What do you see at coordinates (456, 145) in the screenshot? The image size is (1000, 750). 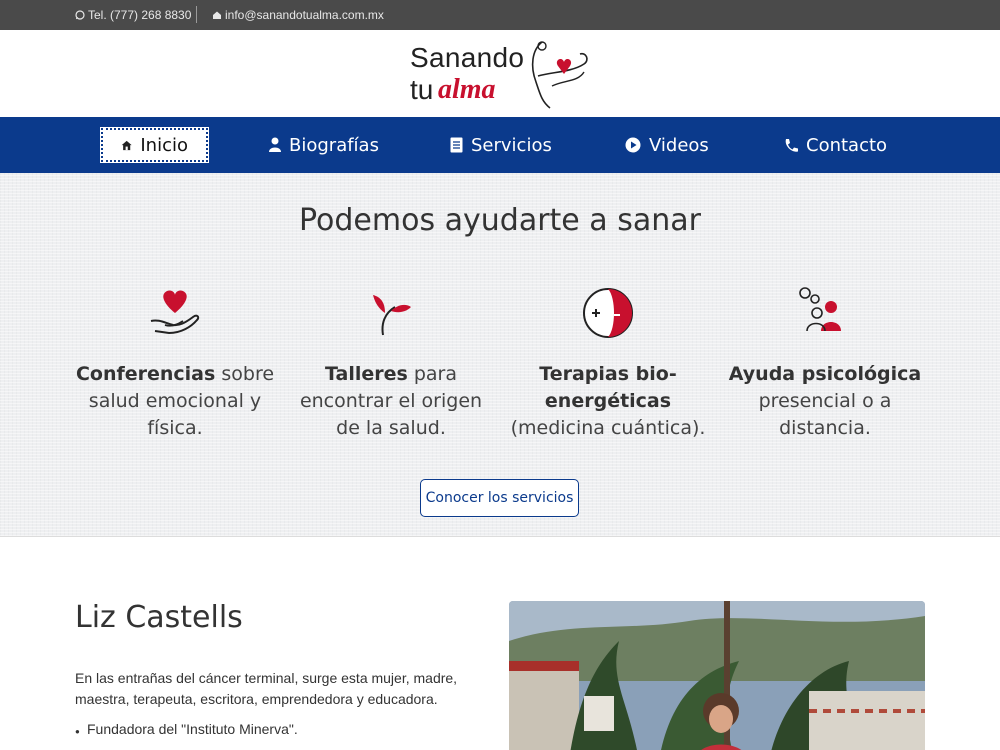 I see `document-icon` at bounding box center [456, 145].